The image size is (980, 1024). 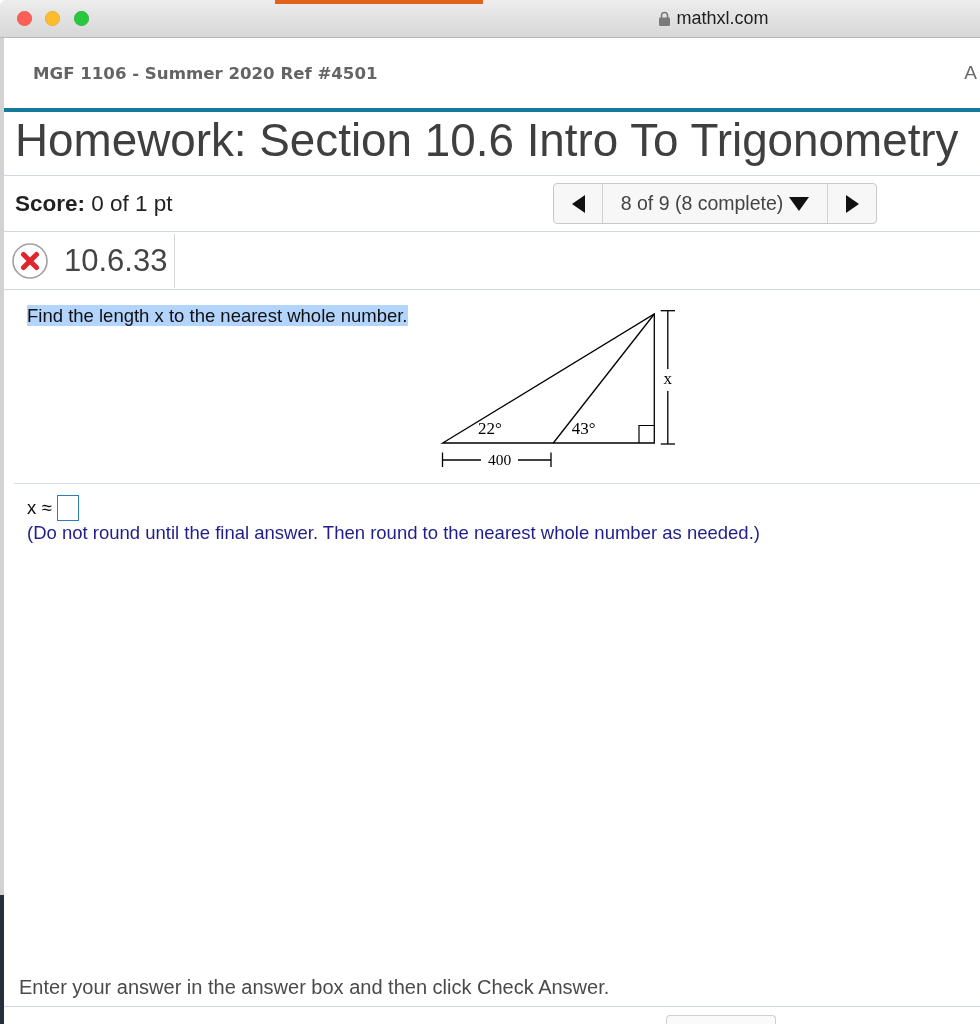 I want to click on close-window-icon, so click(x=24, y=18).